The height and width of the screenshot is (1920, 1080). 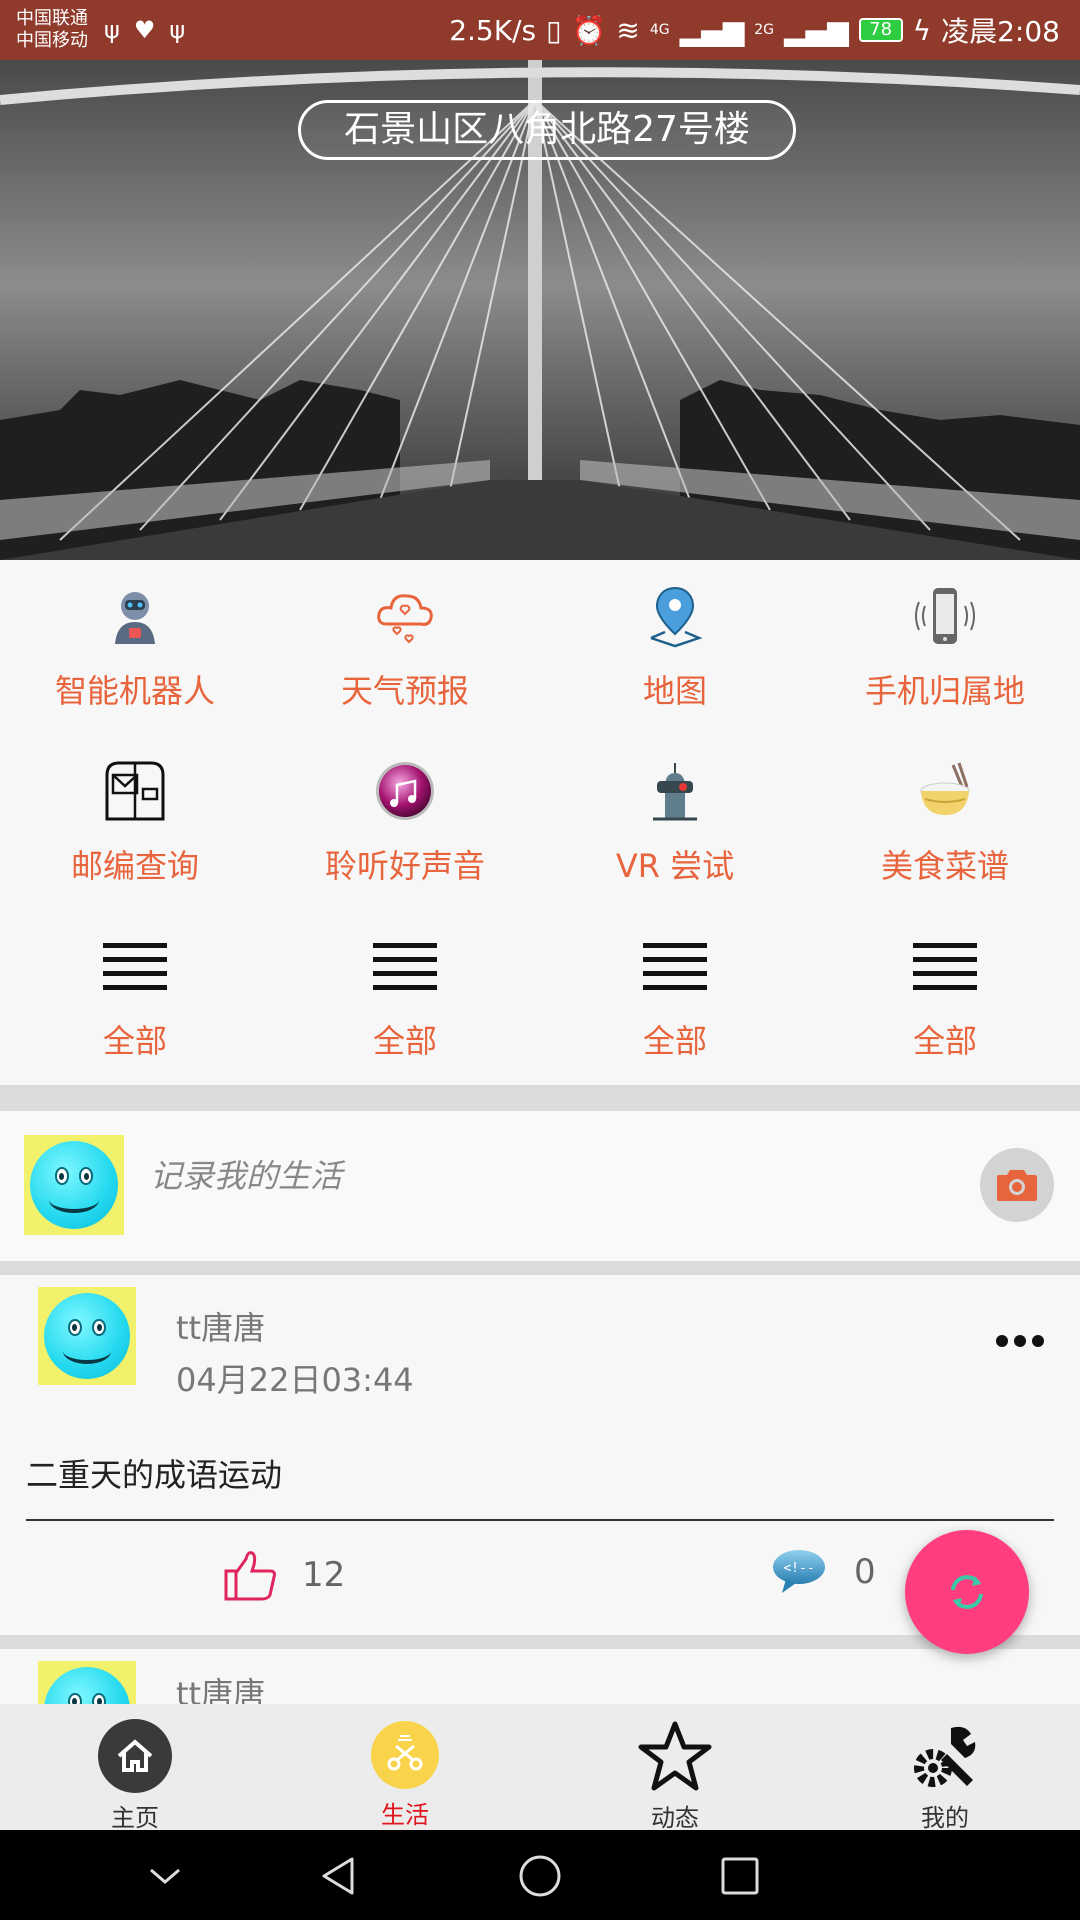 What do you see at coordinates (628, 30) in the screenshot?
I see `wifi-icon: ≋` at bounding box center [628, 30].